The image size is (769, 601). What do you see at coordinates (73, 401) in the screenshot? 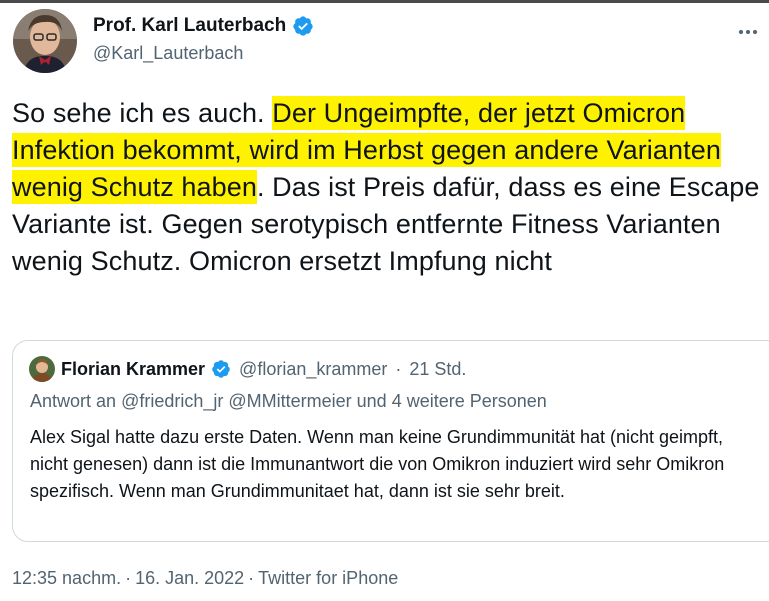
I see `reply-prefix: Antwort an` at bounding box center [73, 401].